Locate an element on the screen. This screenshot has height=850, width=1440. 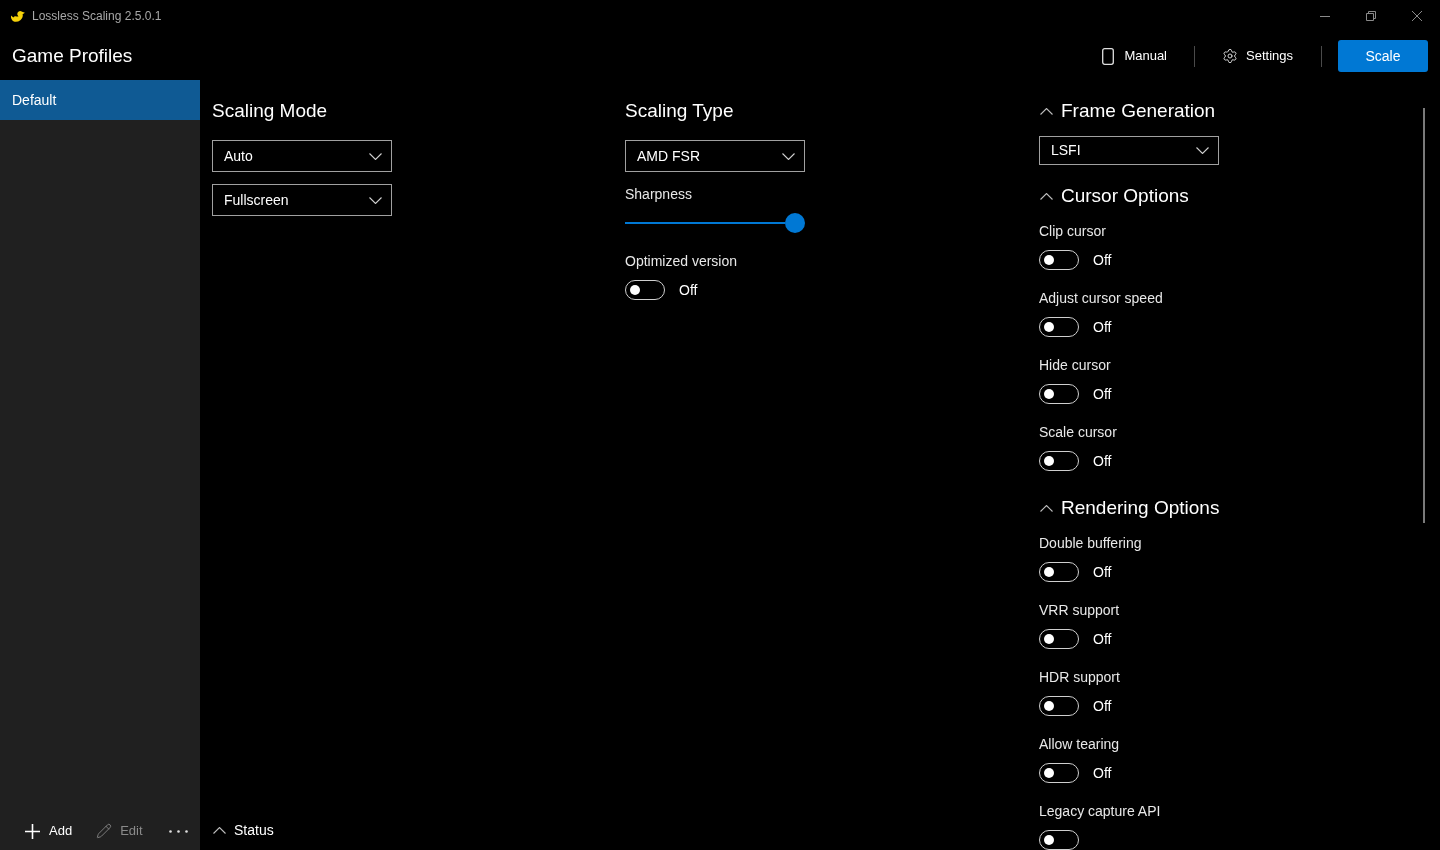
section-header: Rendering Options is located at coordinates (1129, 508).